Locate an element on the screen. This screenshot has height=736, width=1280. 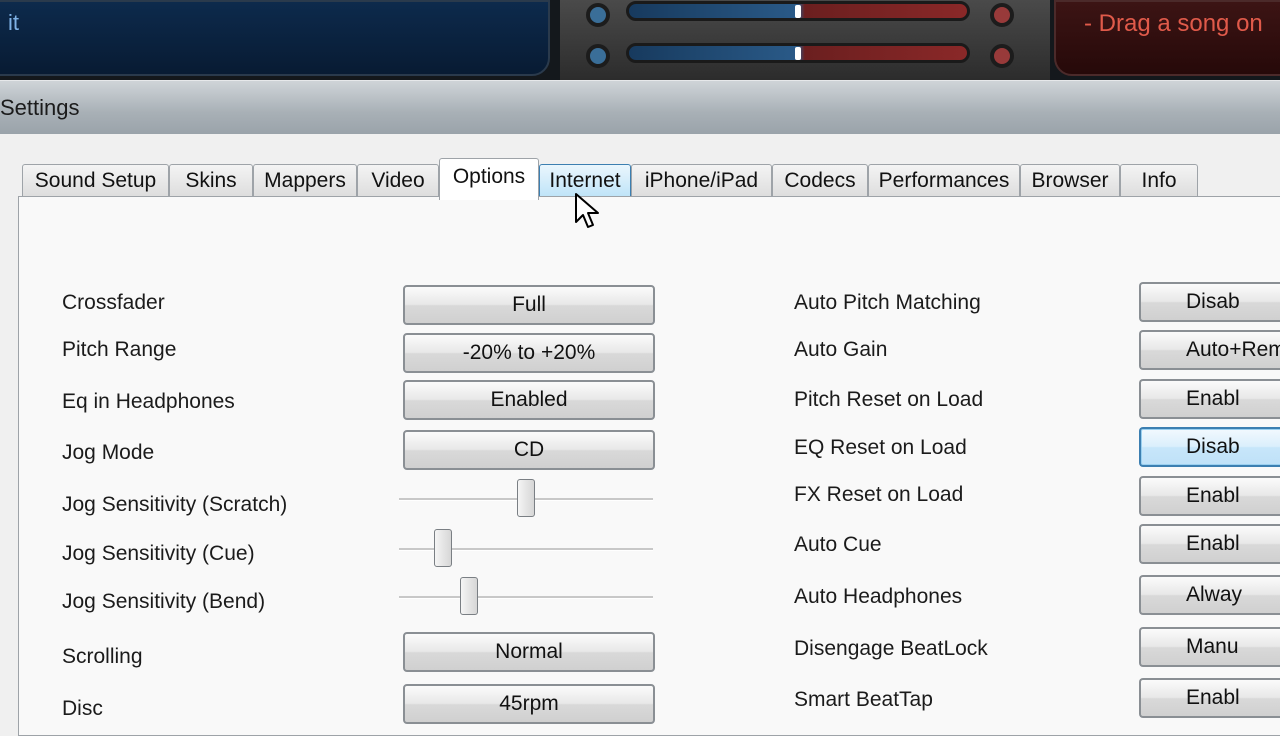
smart-beattap-label: Smart BeatTap is located at coordinates (863, 699).